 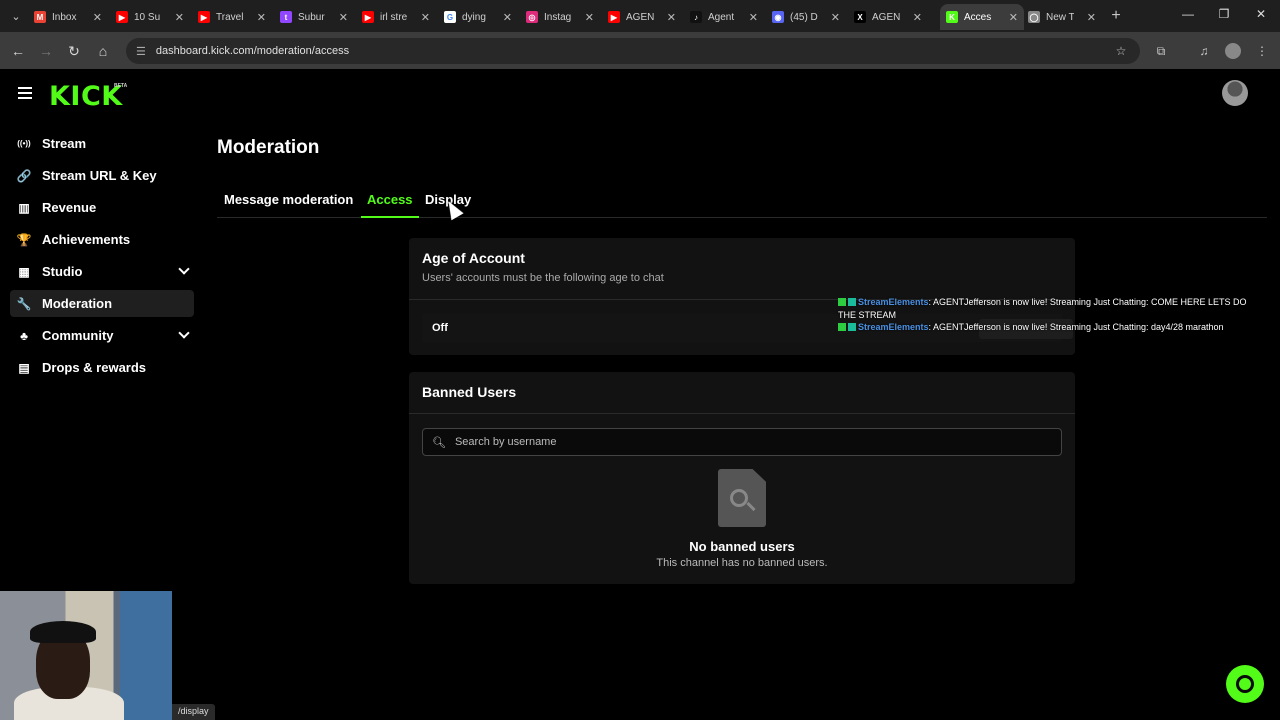 I want to click on page-title: Moderation, so click(x=268, y=147).